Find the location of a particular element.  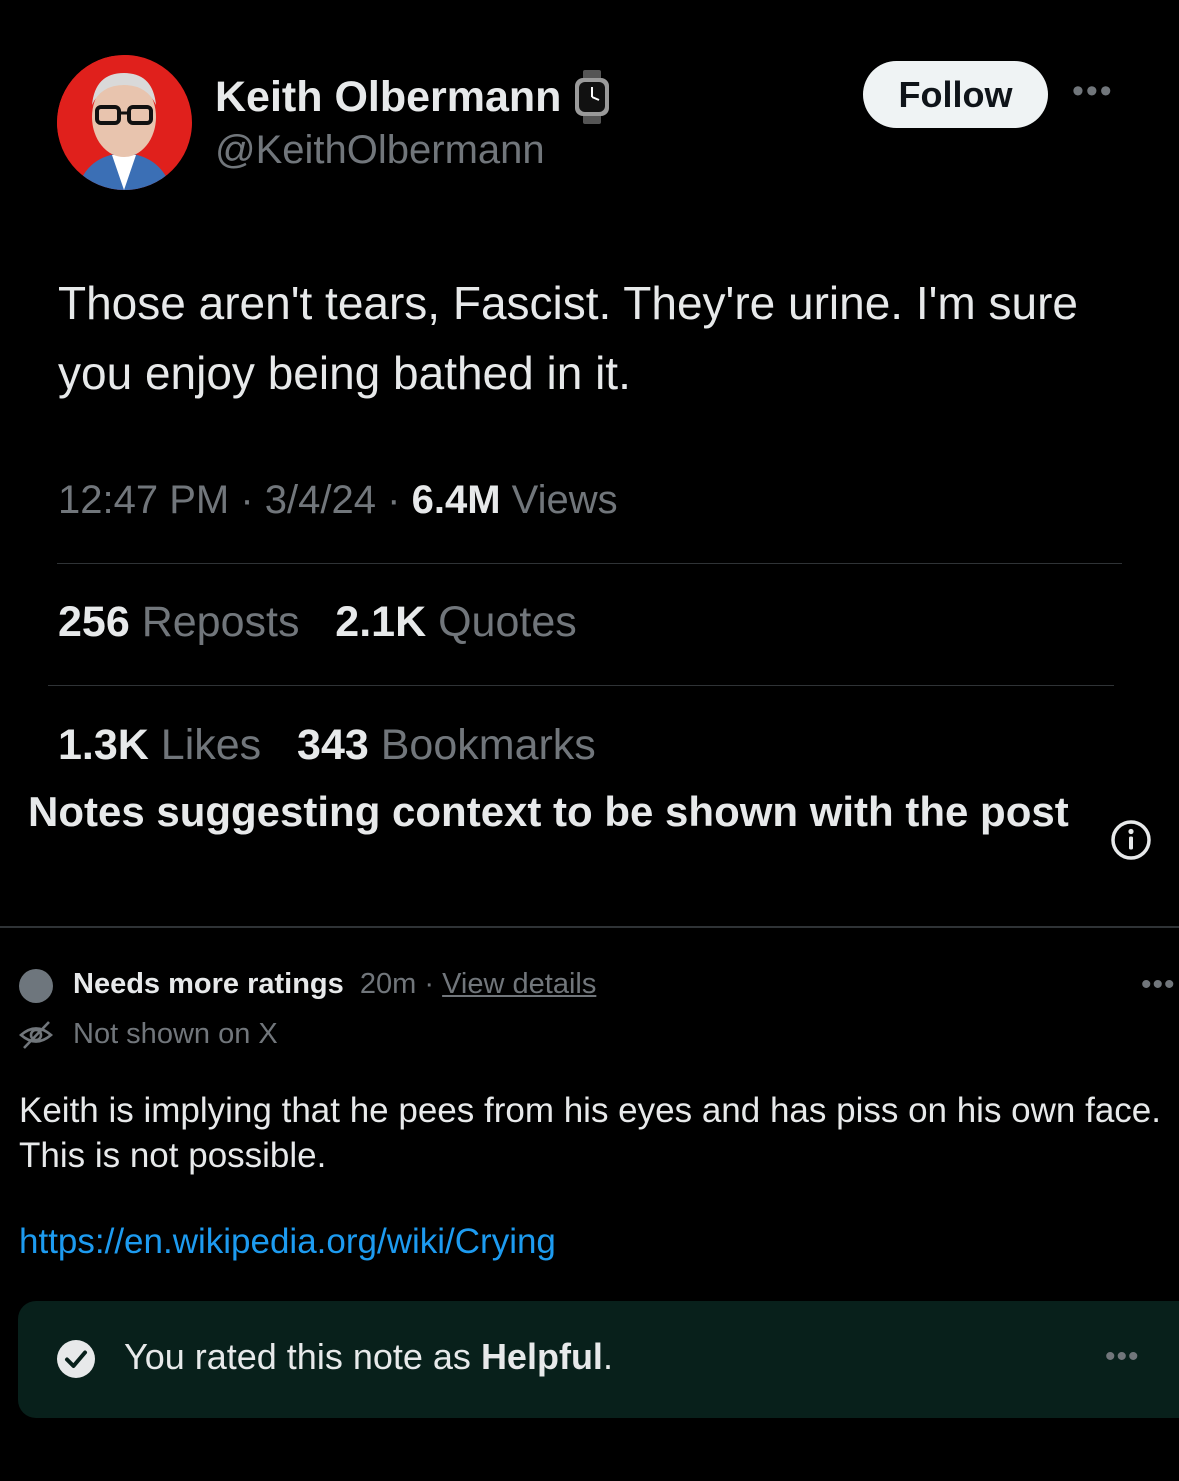

bookmarks-stat: 343 Bookmarks is located at coordinates (446, 745).